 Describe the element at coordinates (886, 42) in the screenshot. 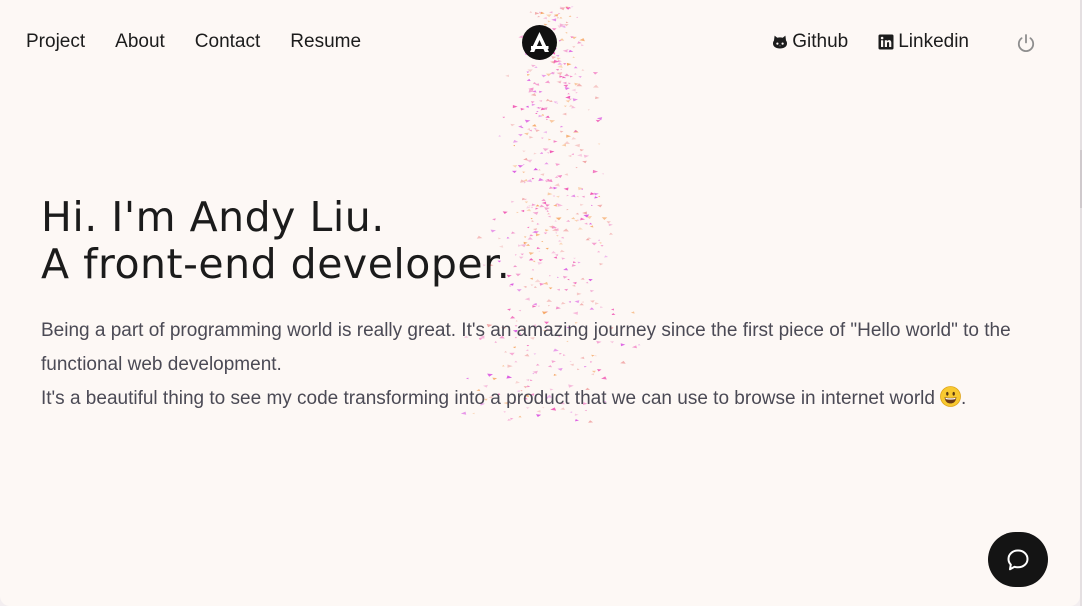

I see `linkedin-icon` at that location.